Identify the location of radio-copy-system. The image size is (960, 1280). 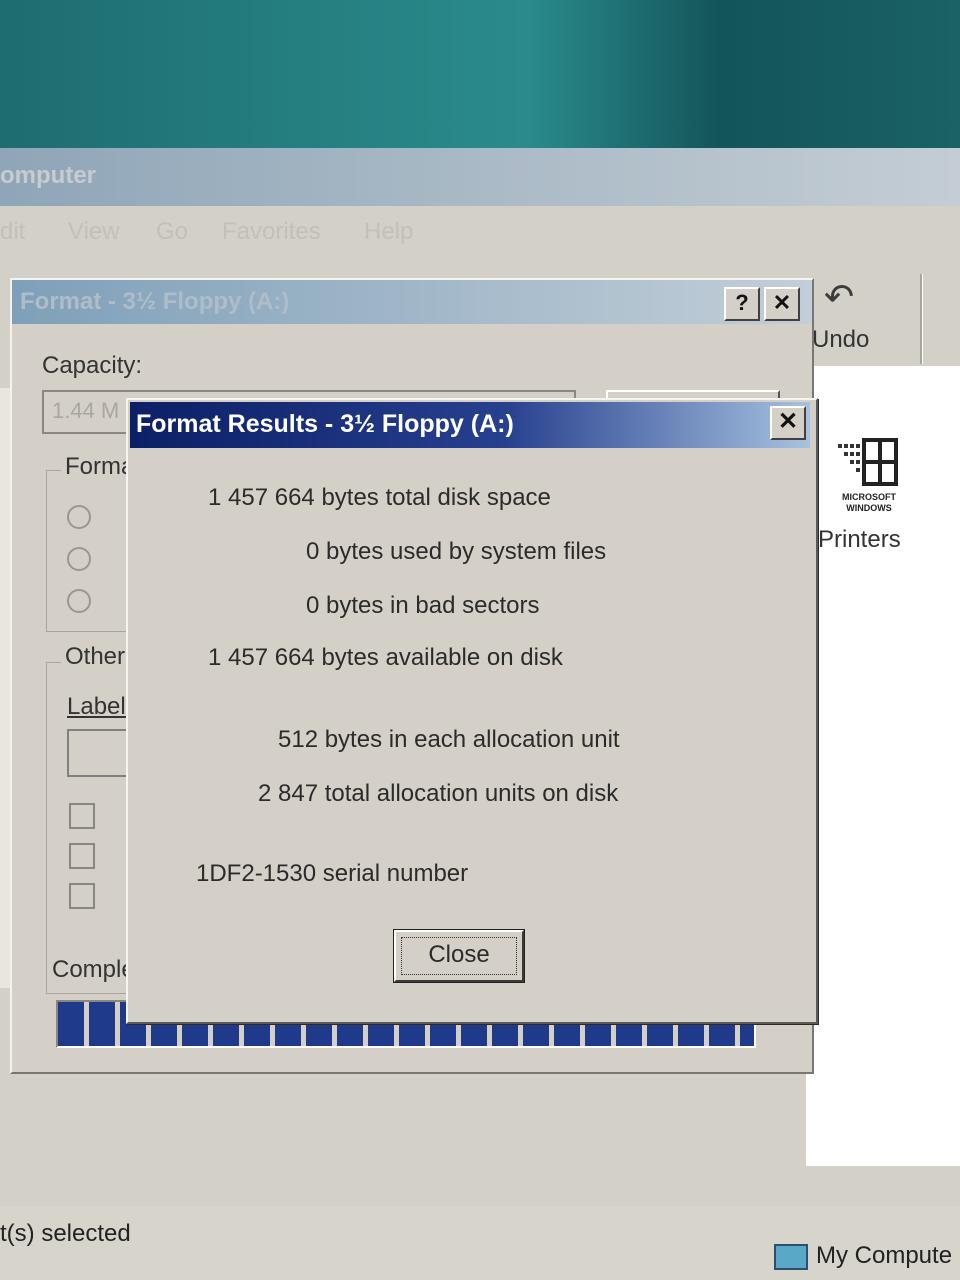
(79, 601).